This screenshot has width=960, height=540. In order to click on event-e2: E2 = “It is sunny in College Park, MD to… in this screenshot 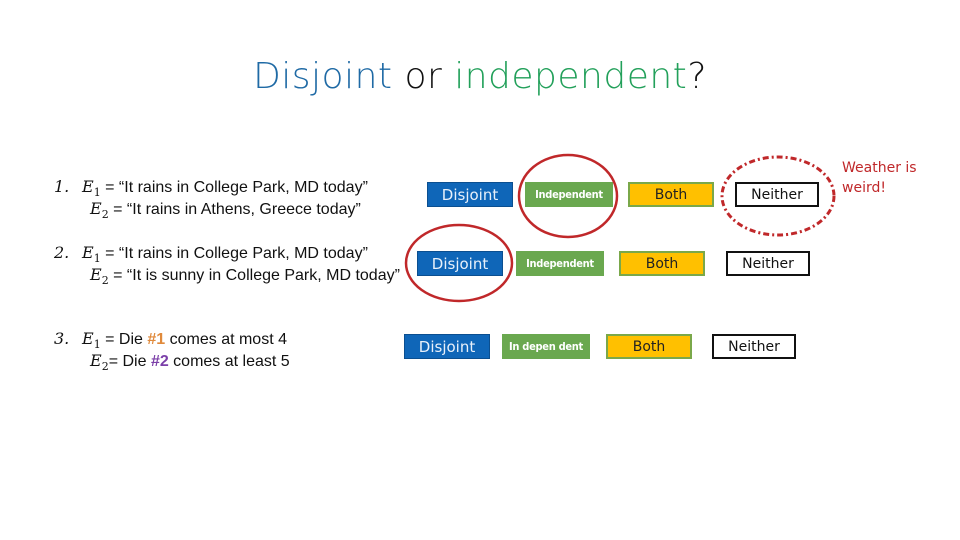, I will do `click(245, 276)`.